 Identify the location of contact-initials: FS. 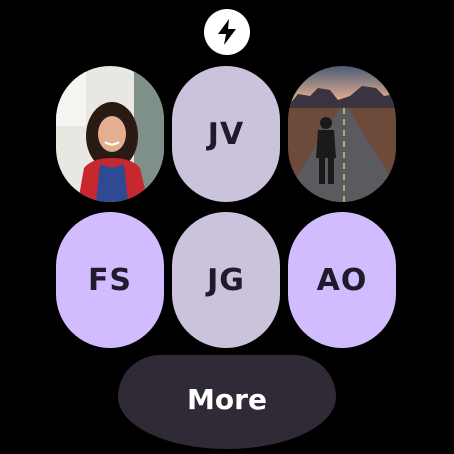
(110, 280).